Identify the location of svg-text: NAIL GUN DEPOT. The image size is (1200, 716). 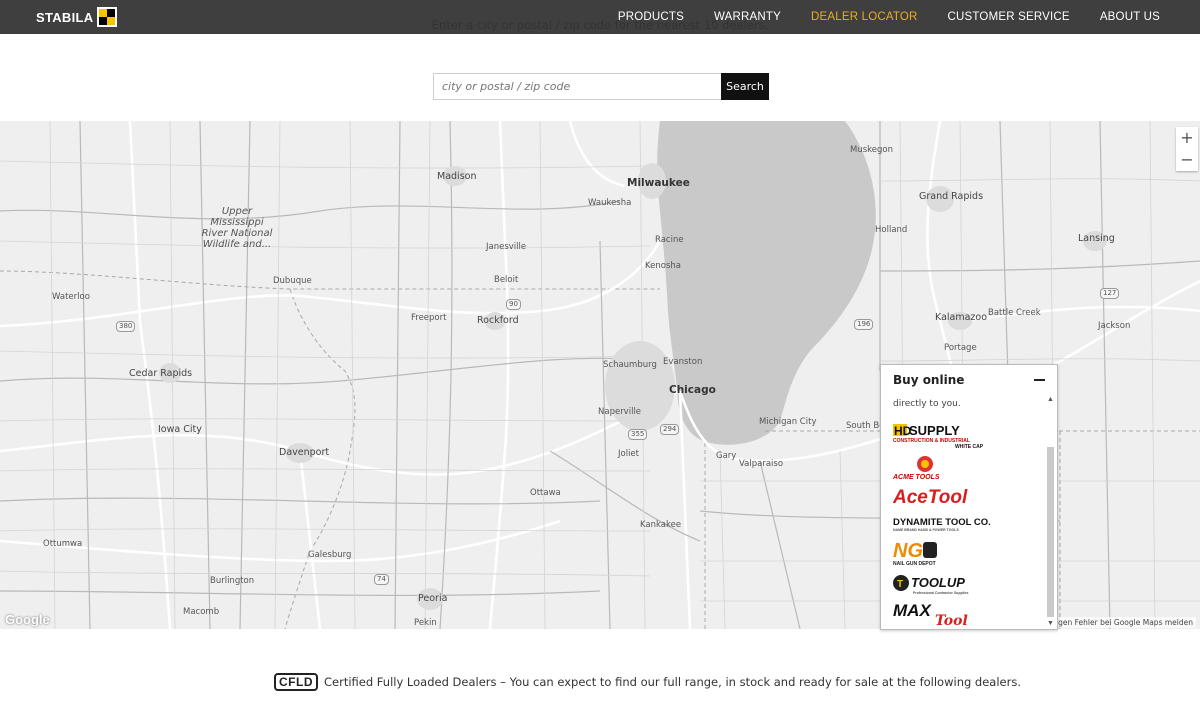
(914, 564).